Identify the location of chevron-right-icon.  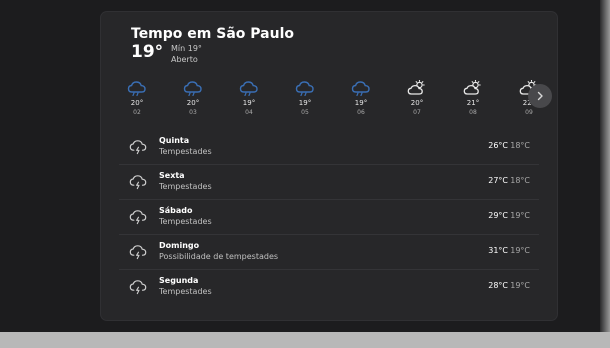
(540, 96).